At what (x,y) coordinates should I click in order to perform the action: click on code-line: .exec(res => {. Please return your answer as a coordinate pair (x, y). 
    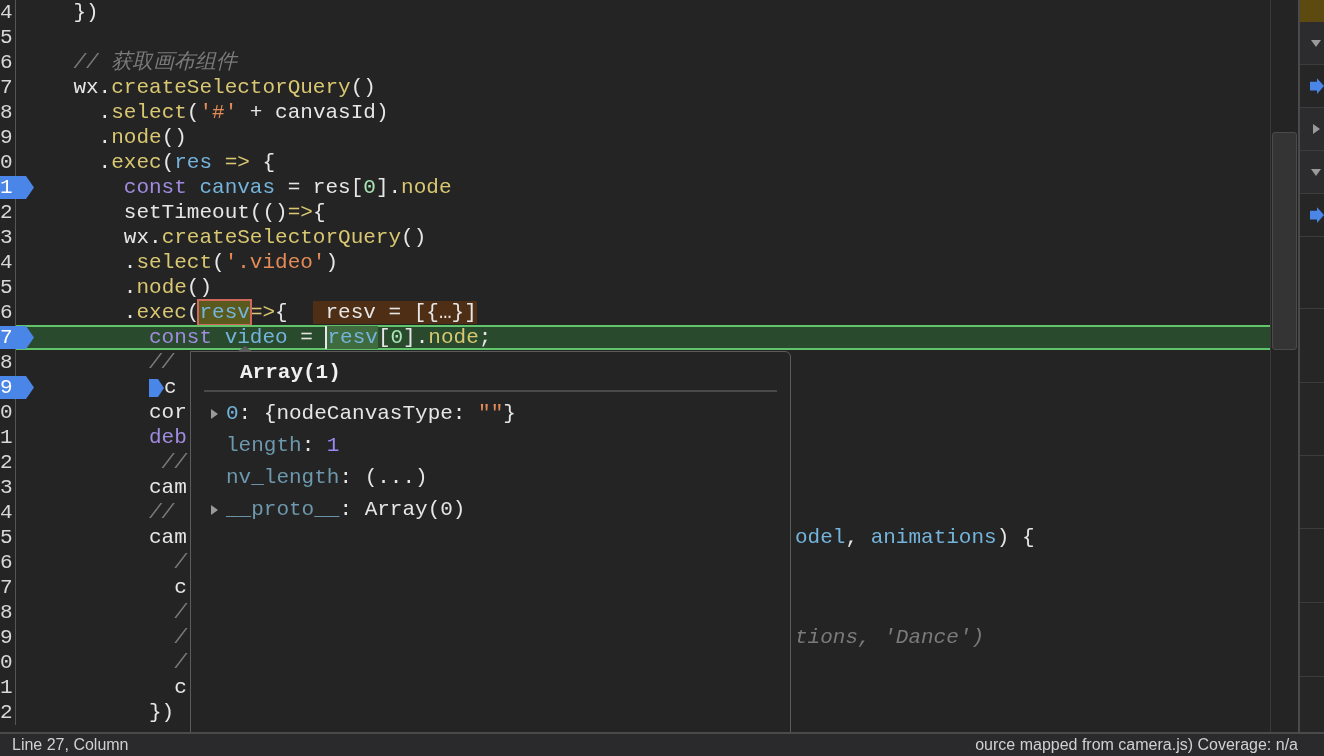
    Looking at the image, I should click on (186, 162).